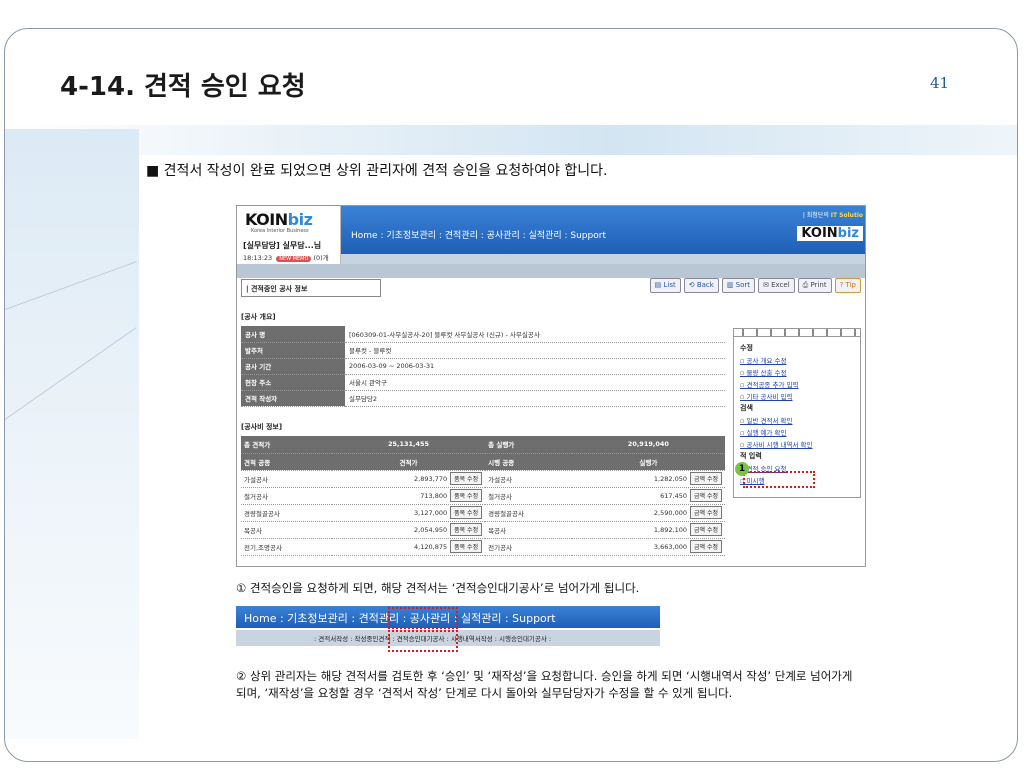 This screenshot has height=768, width=1024. Describe the element at coordinates (742, 469) in the screenshot. I see `callout-number: 1` at that location.